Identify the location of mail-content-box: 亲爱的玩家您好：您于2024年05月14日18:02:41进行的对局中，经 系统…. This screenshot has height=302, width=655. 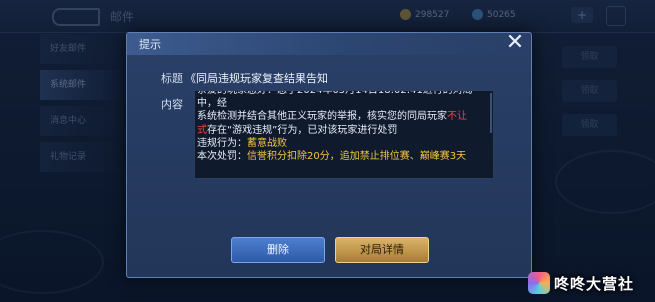
(344, 134).